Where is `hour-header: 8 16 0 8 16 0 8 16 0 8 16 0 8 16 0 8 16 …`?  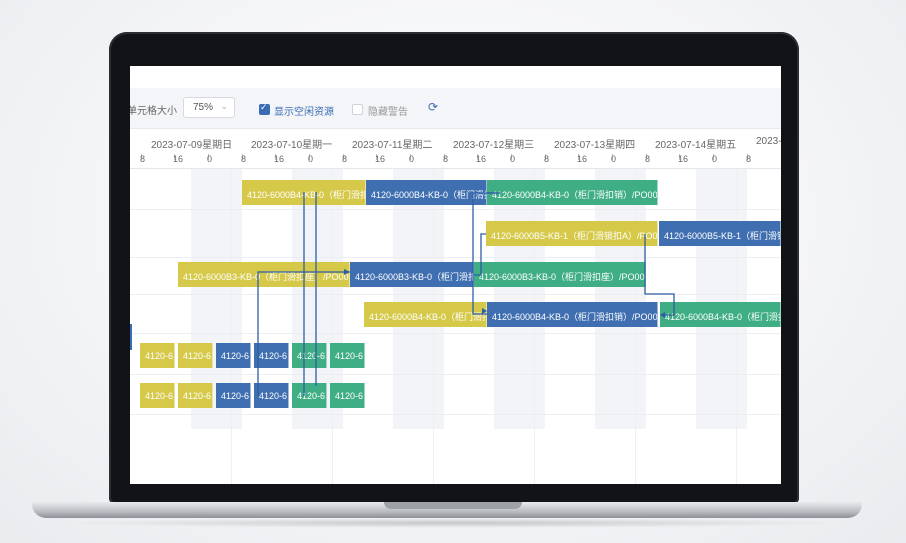 hour-header: 8 16 0 8 16 0 8 16 0 8 16 0 8 16 0 8 16 … is located at coordinates (455, 161).